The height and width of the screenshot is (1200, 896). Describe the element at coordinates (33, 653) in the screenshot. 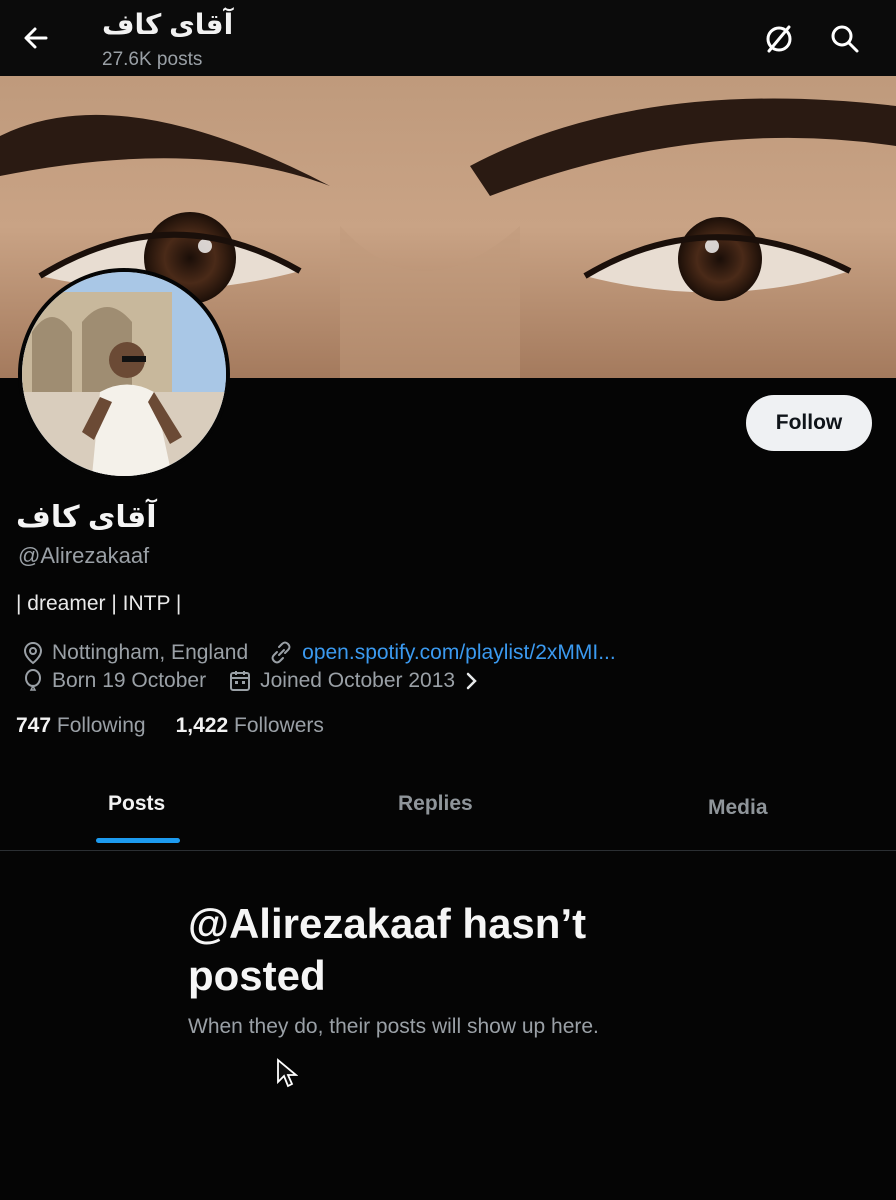

I see `location-pin-icon` at that location.